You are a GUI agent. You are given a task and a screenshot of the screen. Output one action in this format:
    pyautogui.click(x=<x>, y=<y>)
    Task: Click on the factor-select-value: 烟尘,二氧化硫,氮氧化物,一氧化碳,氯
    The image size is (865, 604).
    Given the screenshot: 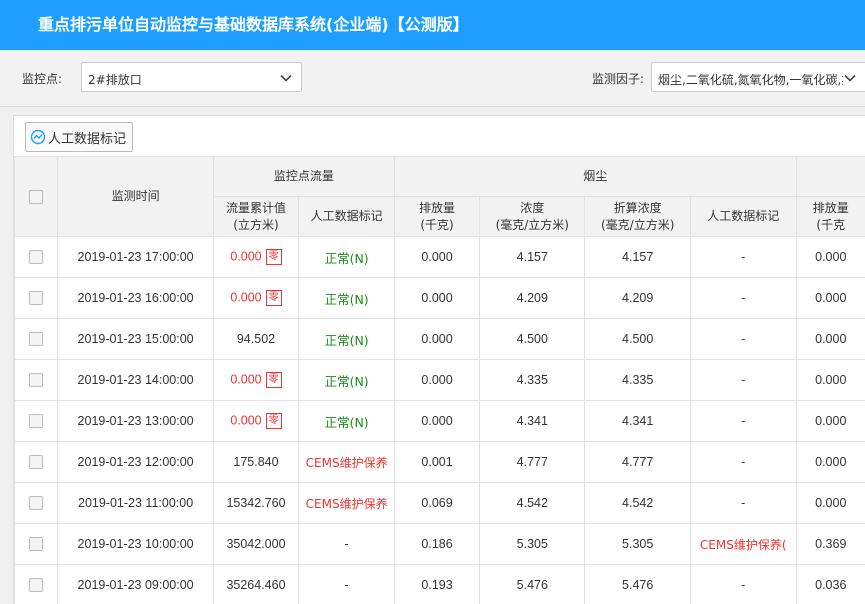 What is the action you would take?
    pyautogui.click(x=755, y=79)
    